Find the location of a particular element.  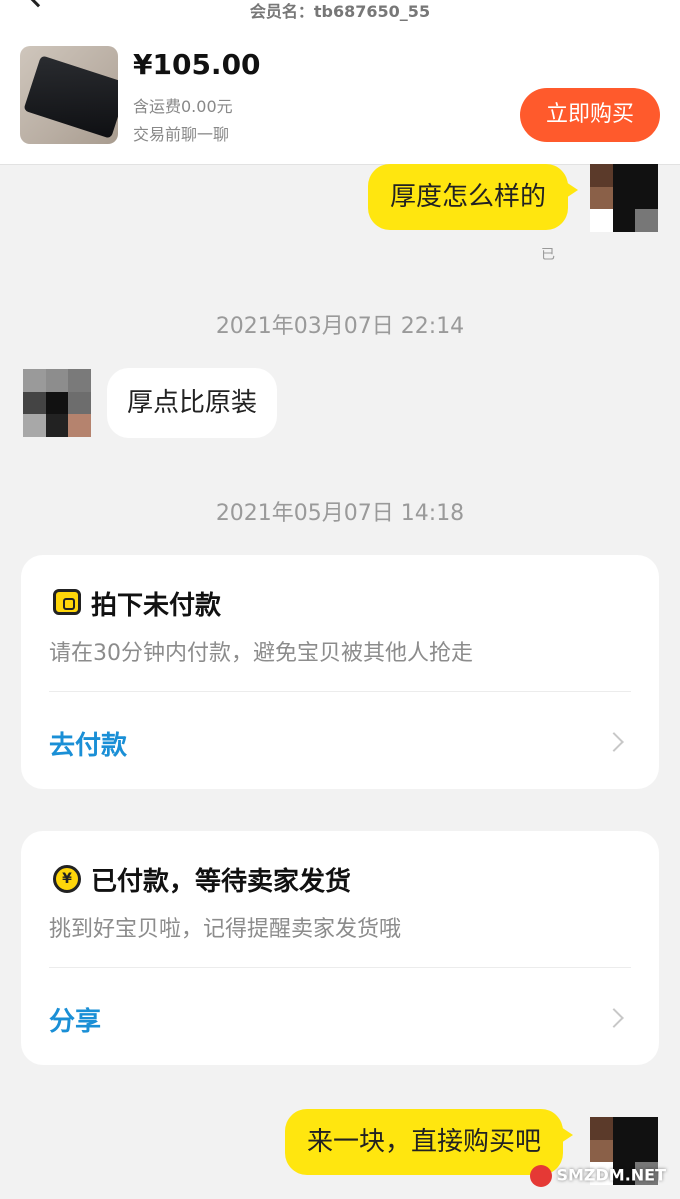

timestamp: 2021年03月07日 22:14 is located at coordinates (340, 326).